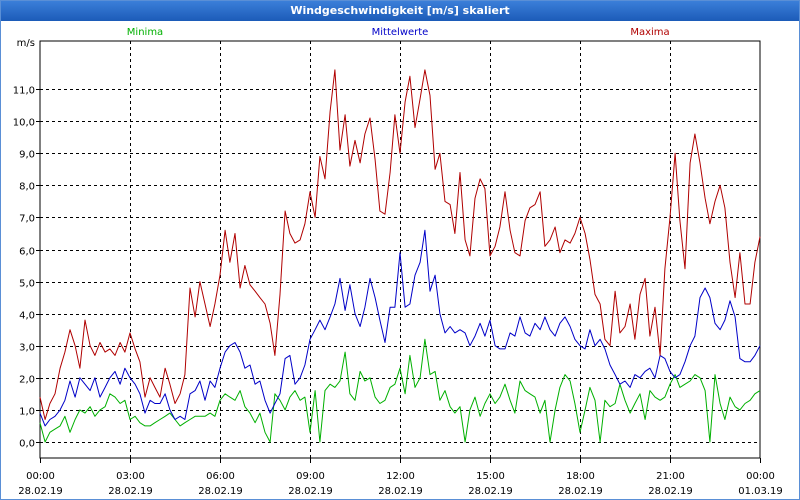 This screenshot has height=500, width=800. What do you see at coordinates (27, 412) in the screenshot?
I see `y-tick-label: 1,0` at bounding box center [27, 412].